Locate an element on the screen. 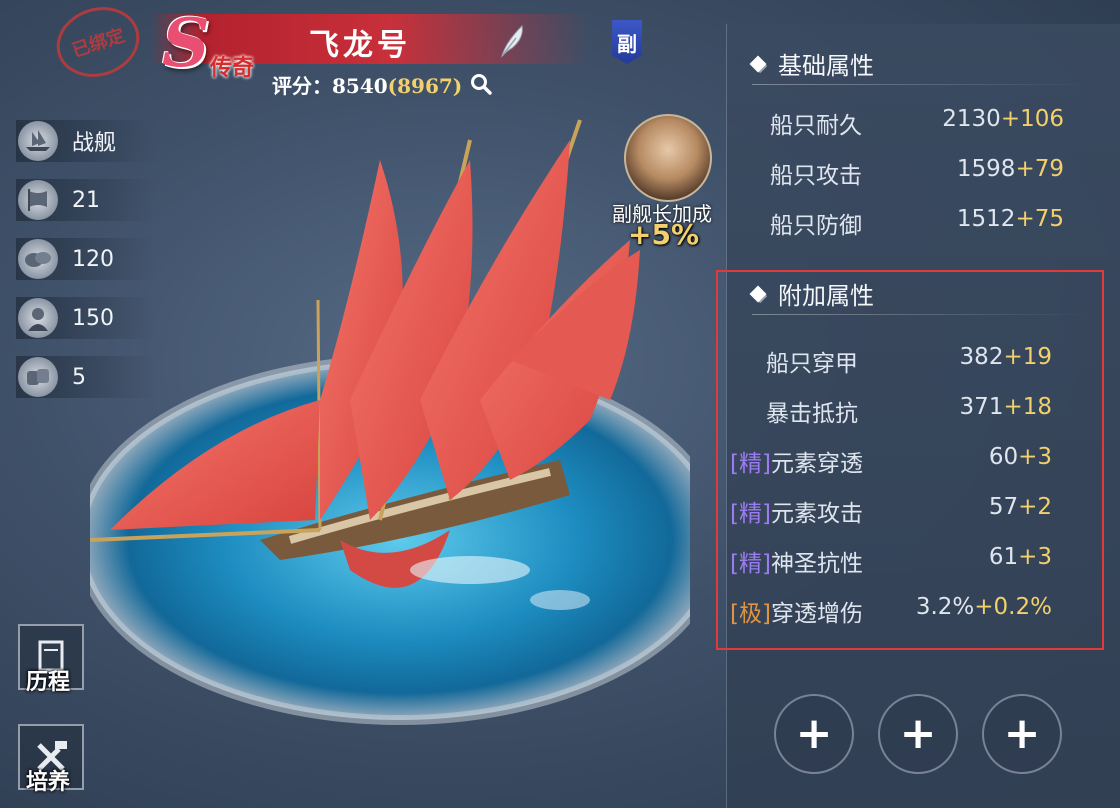 This screenshot has width=1120, height=808. ship-name: 飞龙号 is located at coordinates (360, 45).